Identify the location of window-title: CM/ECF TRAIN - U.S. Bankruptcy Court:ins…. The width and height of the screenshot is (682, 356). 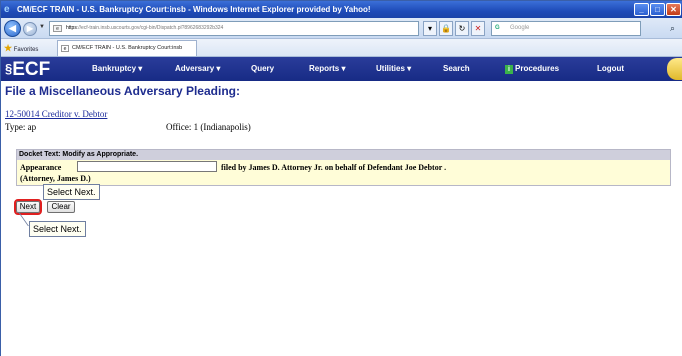
(194, 9).